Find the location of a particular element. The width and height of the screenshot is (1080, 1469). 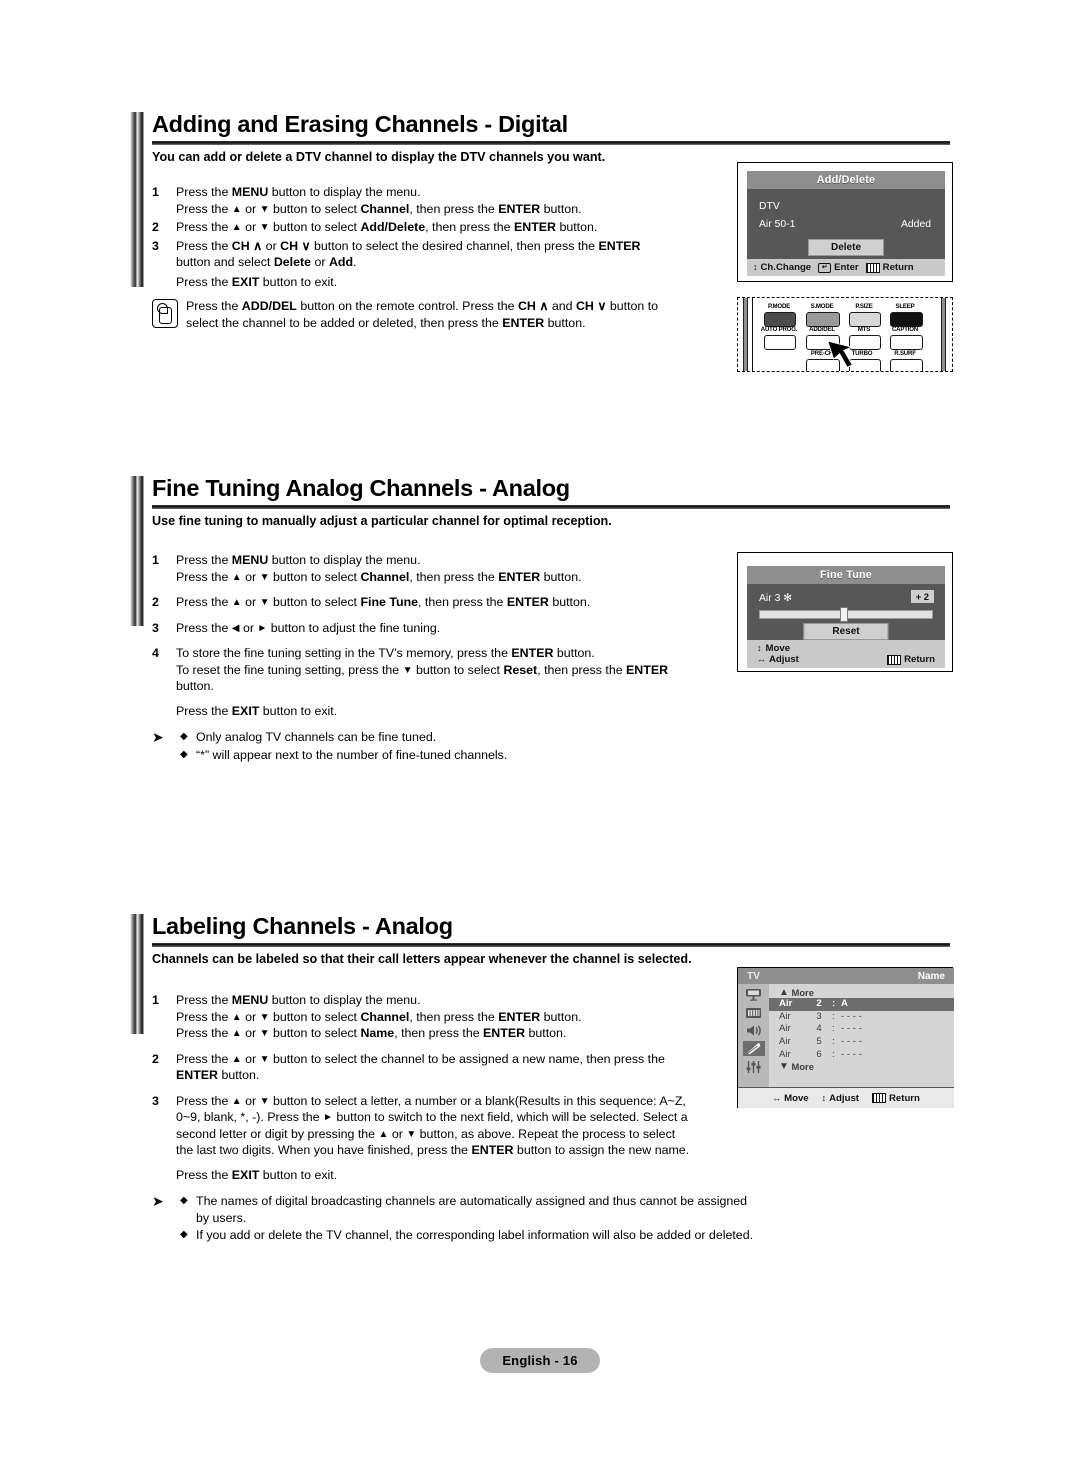

osd-delete-button: Delete is located at coordinates (846, 247).